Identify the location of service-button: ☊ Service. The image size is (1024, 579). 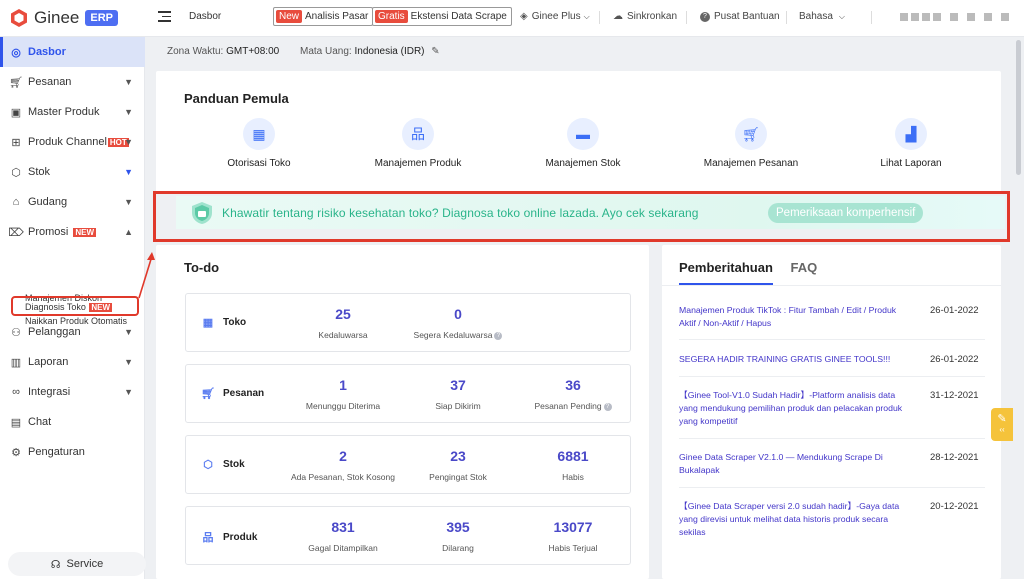
(77, 564).